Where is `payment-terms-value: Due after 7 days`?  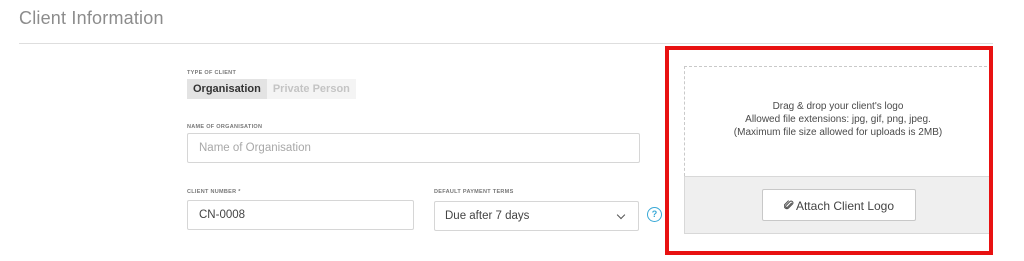 payment-terms-value: Due after 7 days is located at coordinates (487, 216).